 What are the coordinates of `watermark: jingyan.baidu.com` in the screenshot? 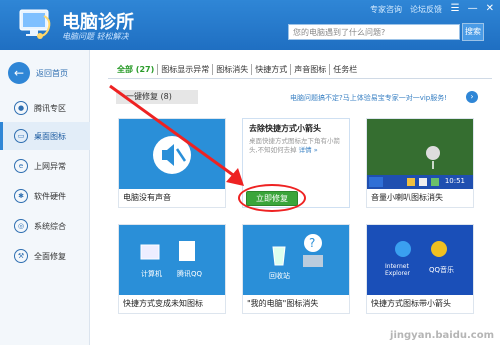 It's located at (442, 335).